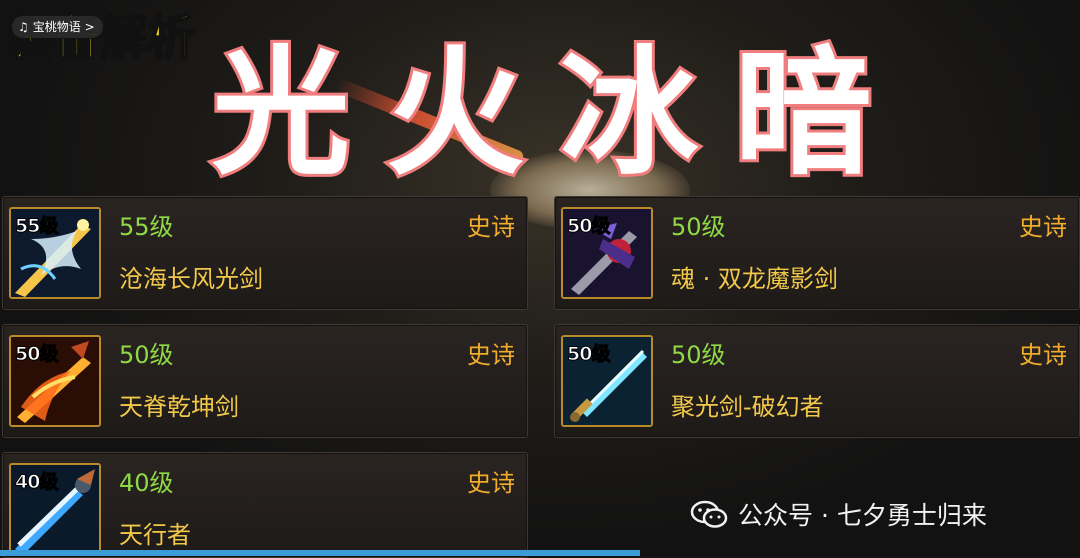 The width and height of the screenshot is (1080, 558). Describe the element at coordinates (55, 253) in the screenshot. I see `item-icon-frame: 55级` at that location.